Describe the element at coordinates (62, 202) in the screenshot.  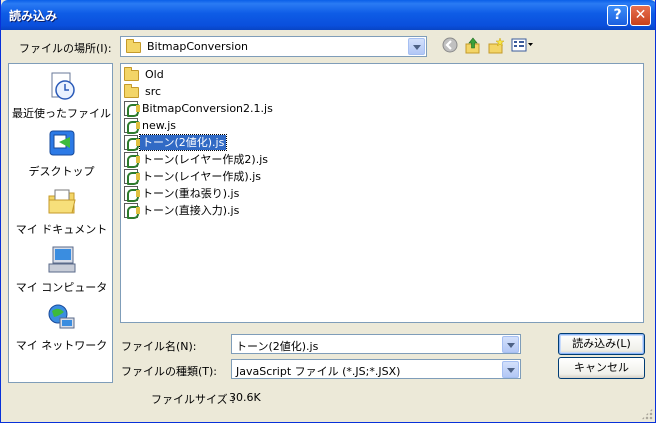
I see `my-documents-icon` at that location.